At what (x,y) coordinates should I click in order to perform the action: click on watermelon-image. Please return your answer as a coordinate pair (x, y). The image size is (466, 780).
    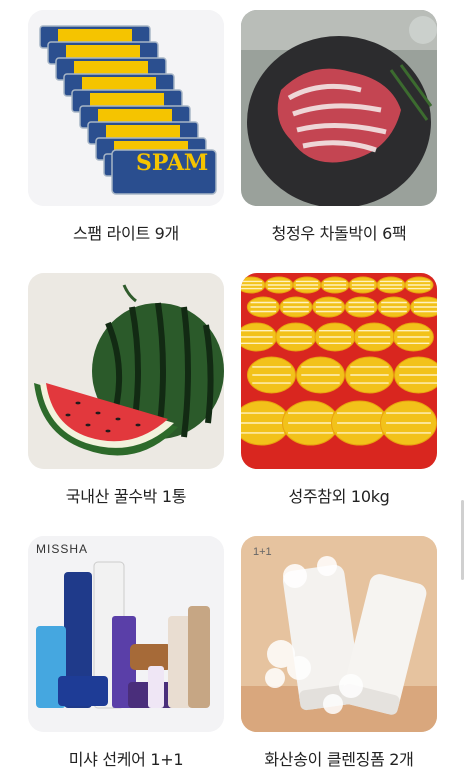
    Looking at the image, I should click on (126, 371).